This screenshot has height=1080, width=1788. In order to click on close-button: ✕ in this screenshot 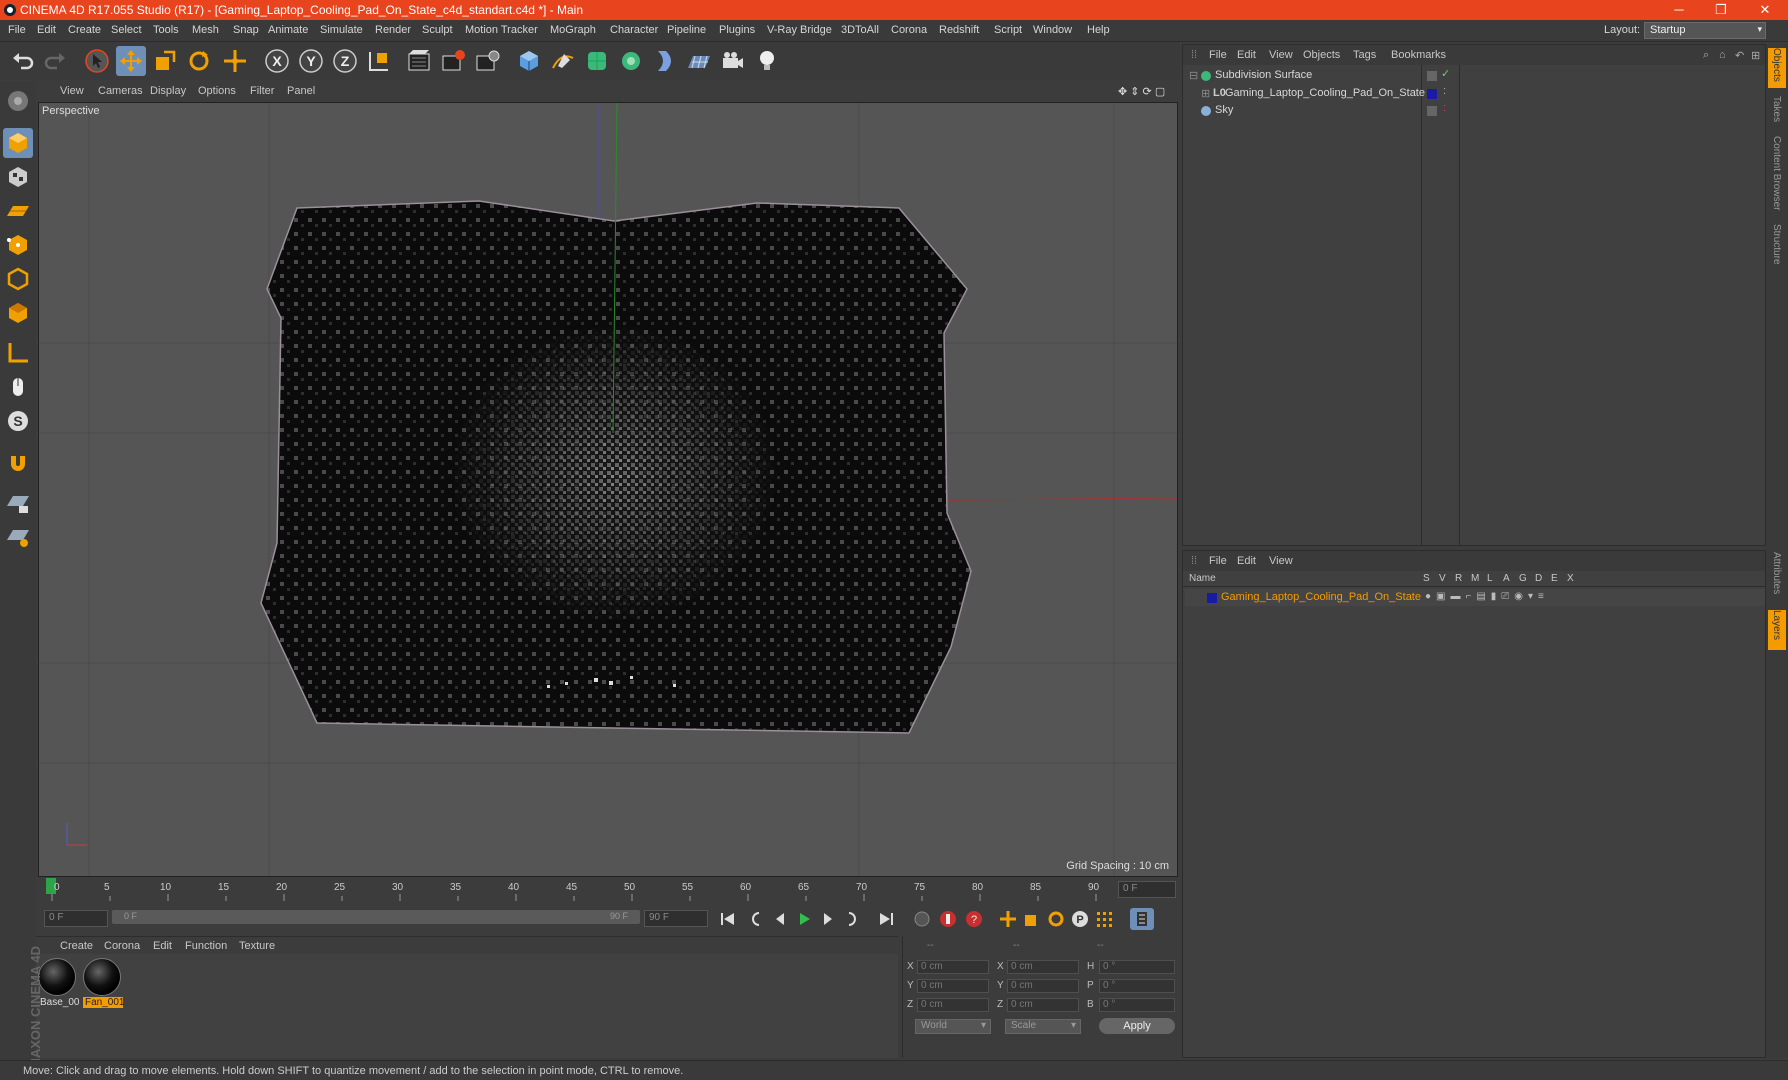, I will do `click(1765, 10)`.